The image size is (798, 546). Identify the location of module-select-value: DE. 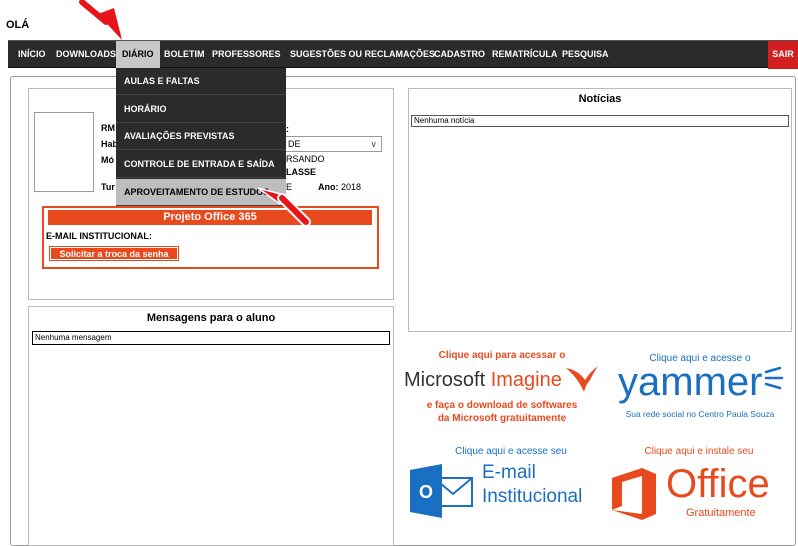
(294, 144).